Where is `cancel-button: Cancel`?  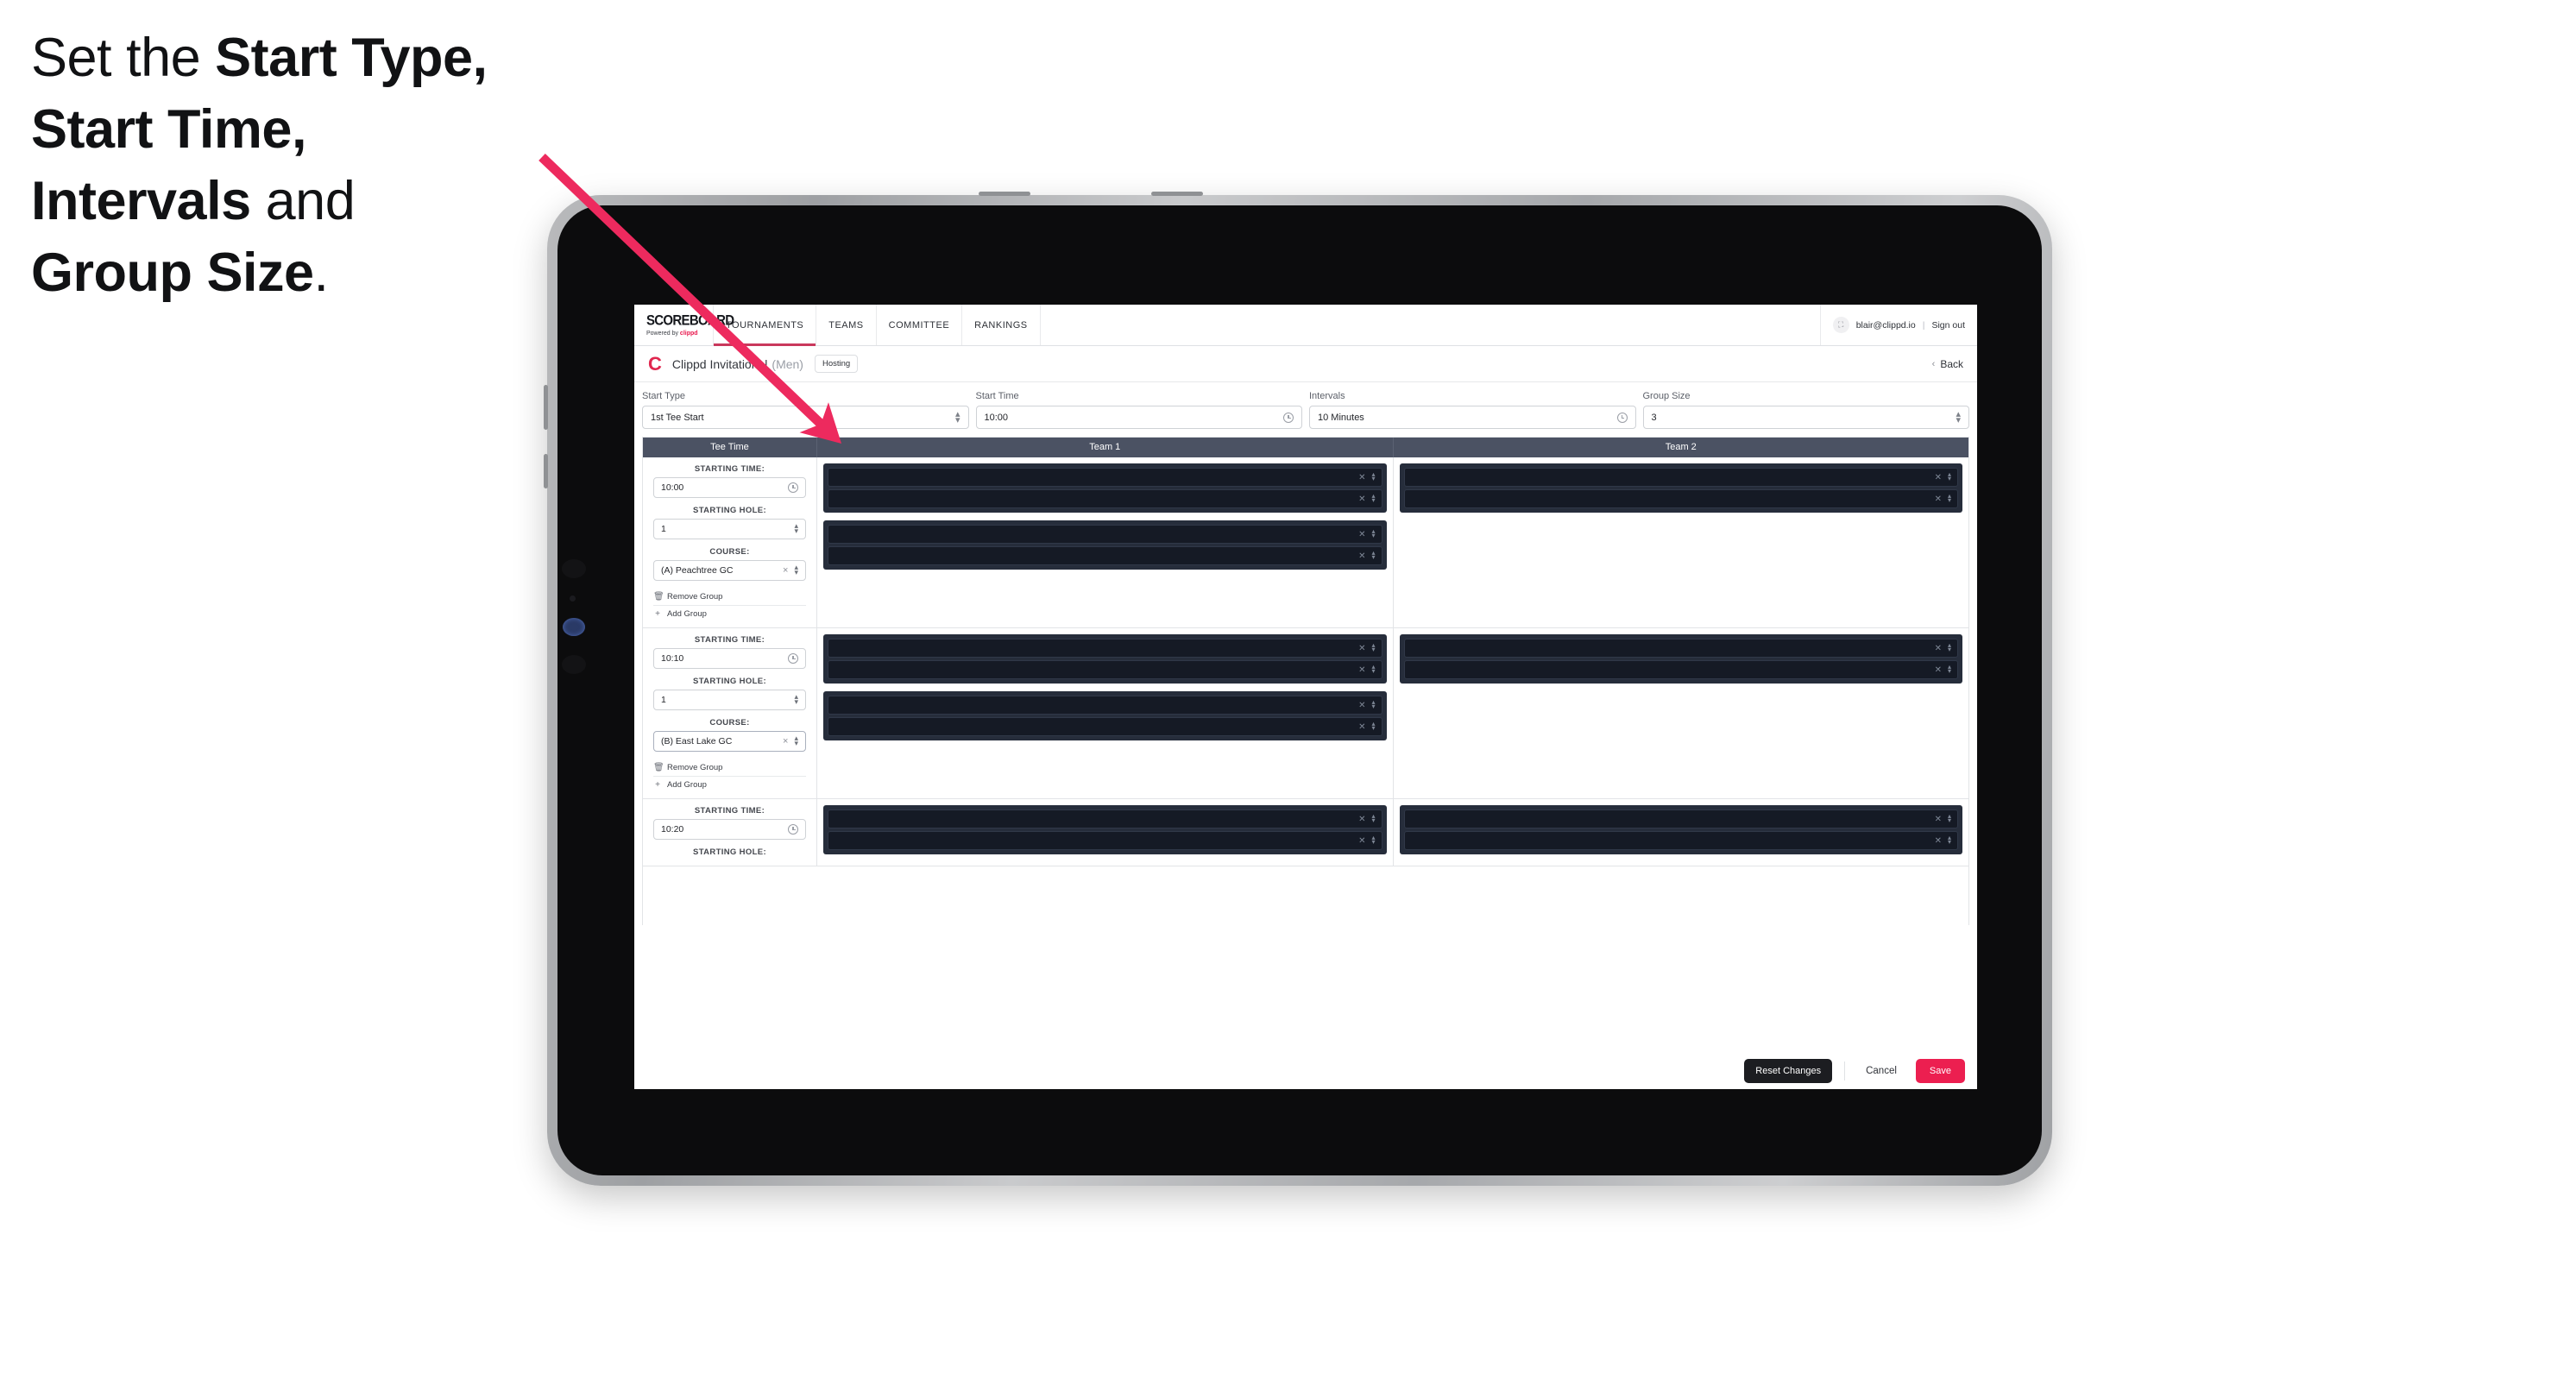
cancel-button: Cancel is located at coordinates (1881, 1071).